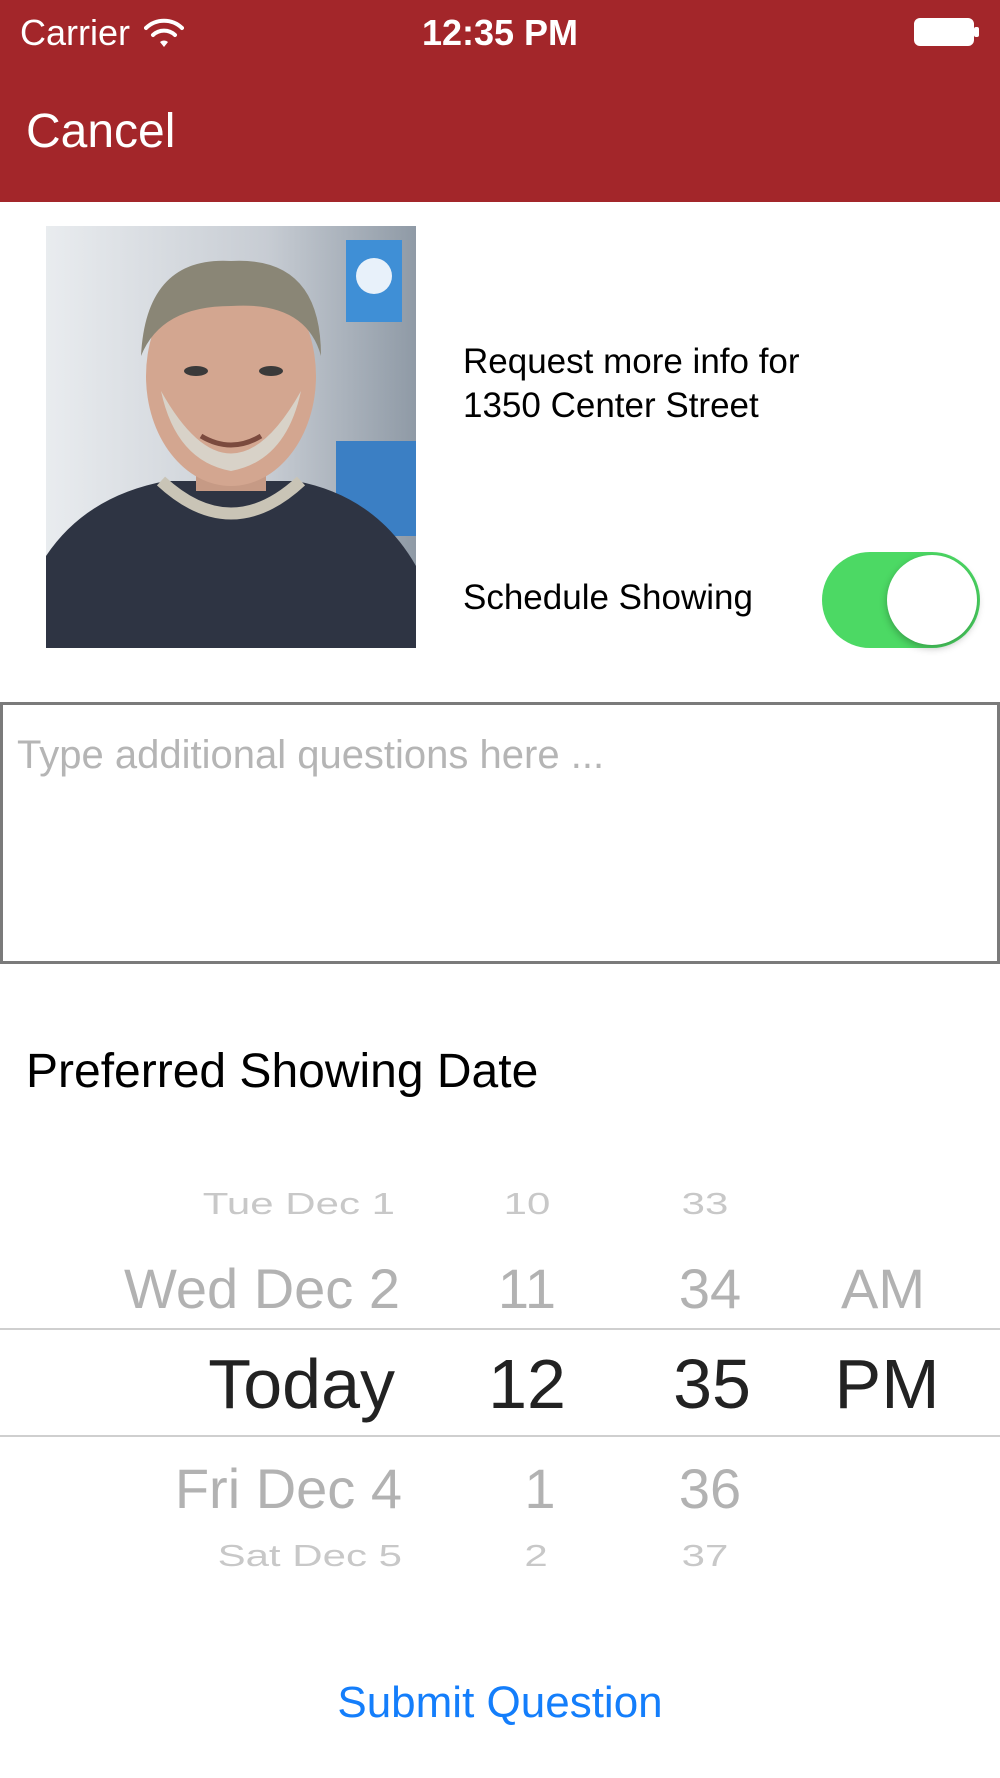 Image resolution: width=1000 pixels, height=1778 pixels. What do you see at coordinates (500, 1329) in the screenshot?
I see `picker-selection-top-line` at bounding box center [500, 1329].